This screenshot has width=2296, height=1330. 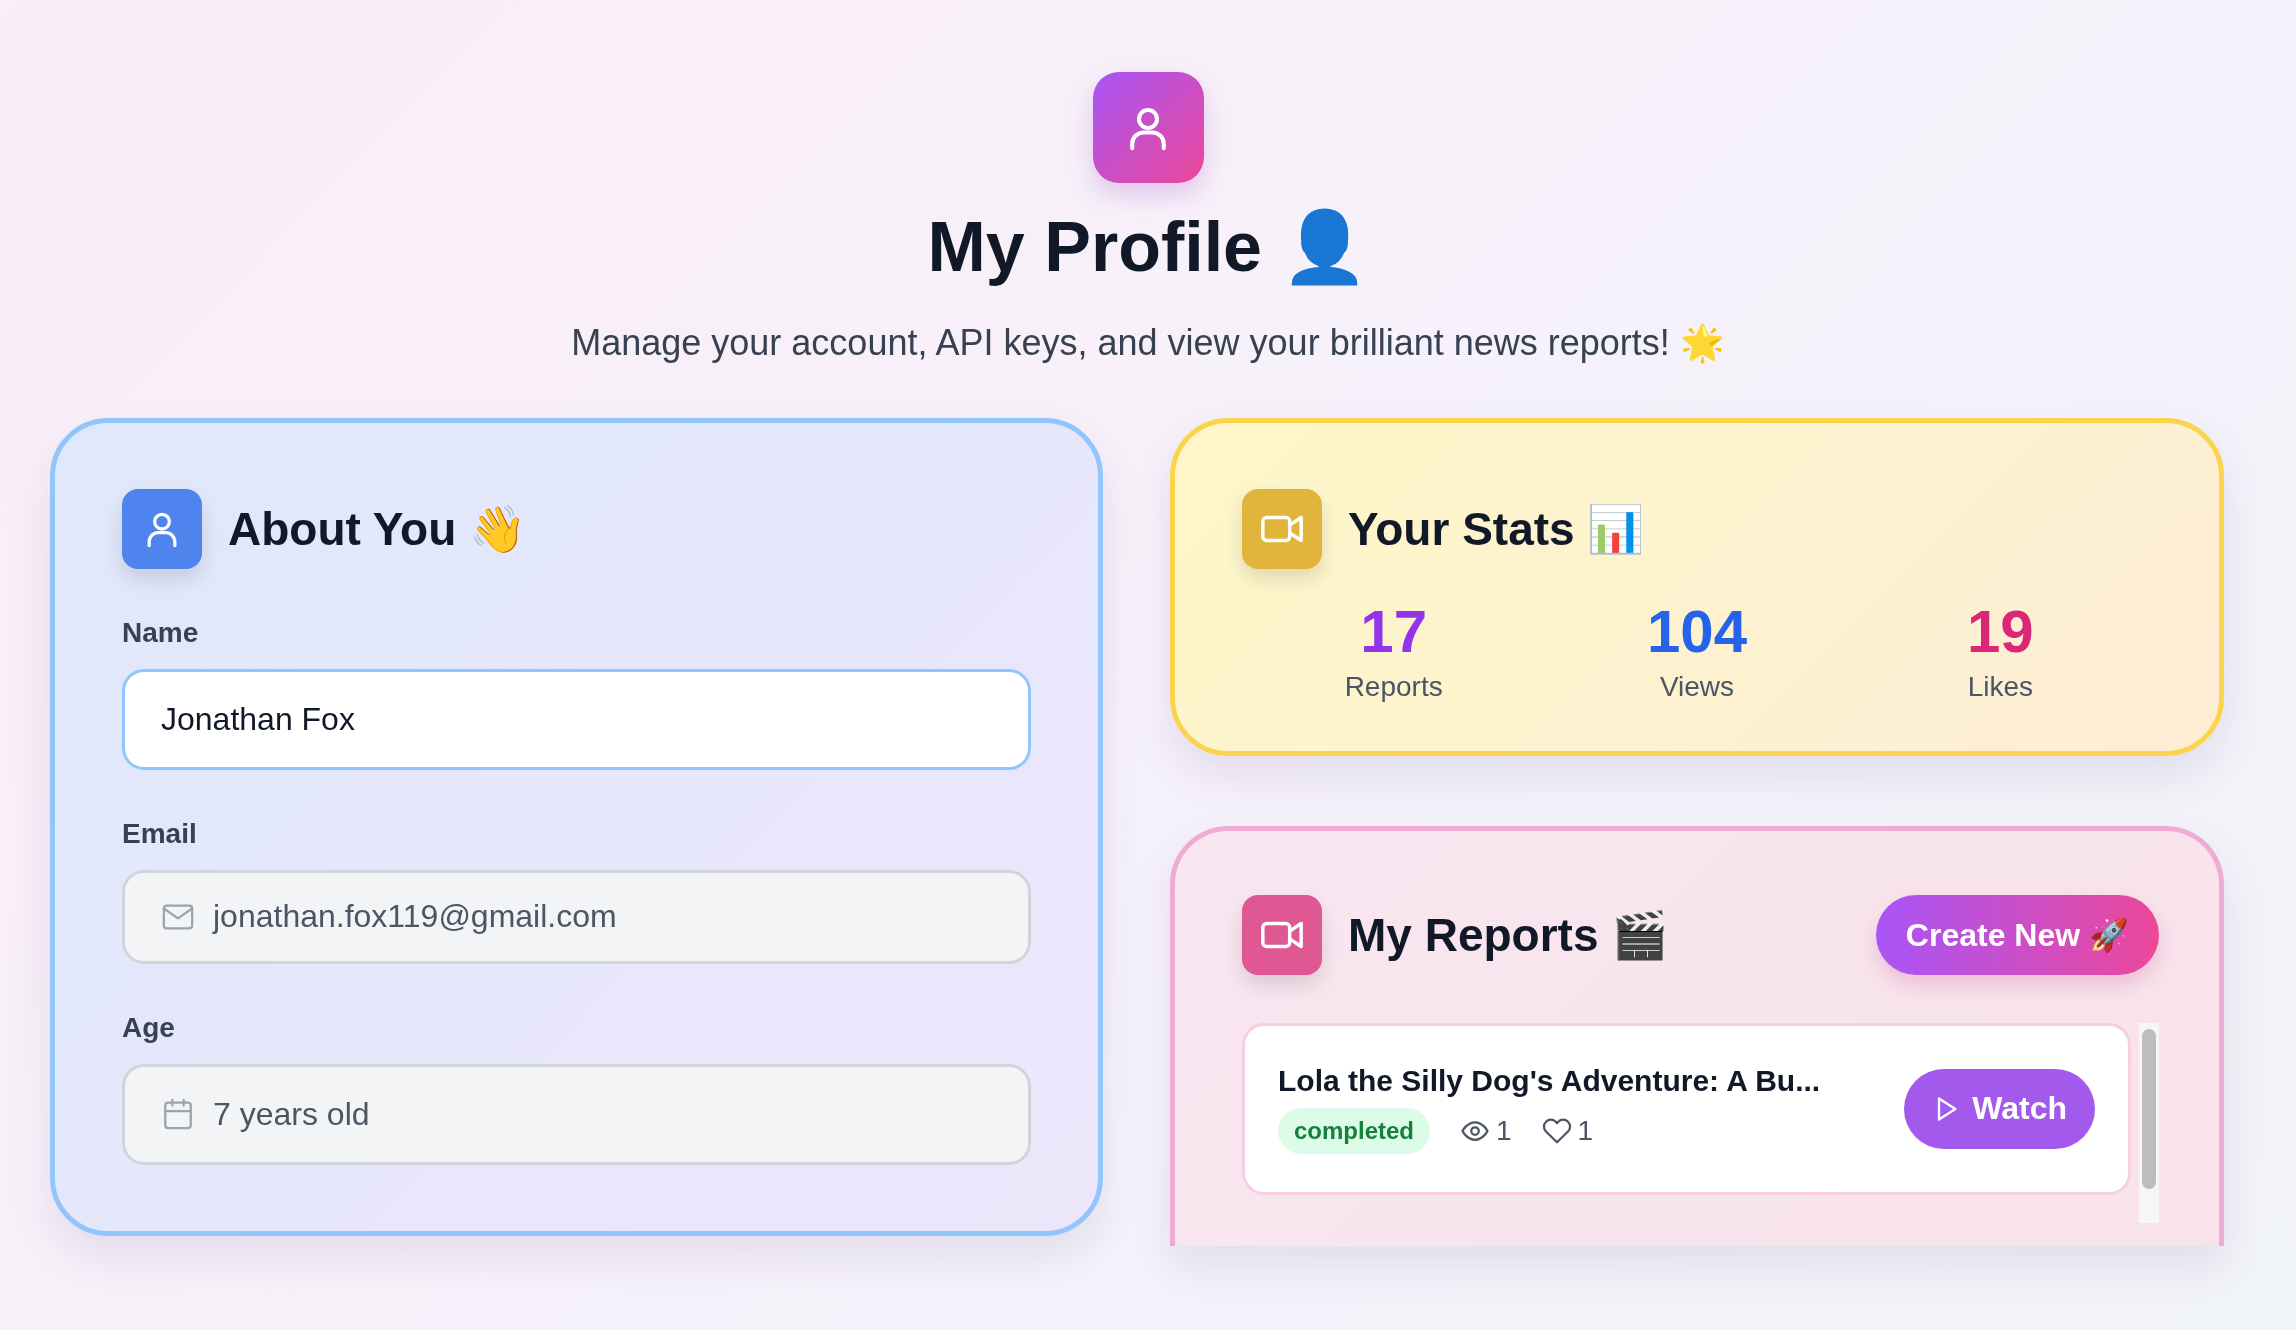 I want to click on like-count: 1, so click(x=1585, y=1130).